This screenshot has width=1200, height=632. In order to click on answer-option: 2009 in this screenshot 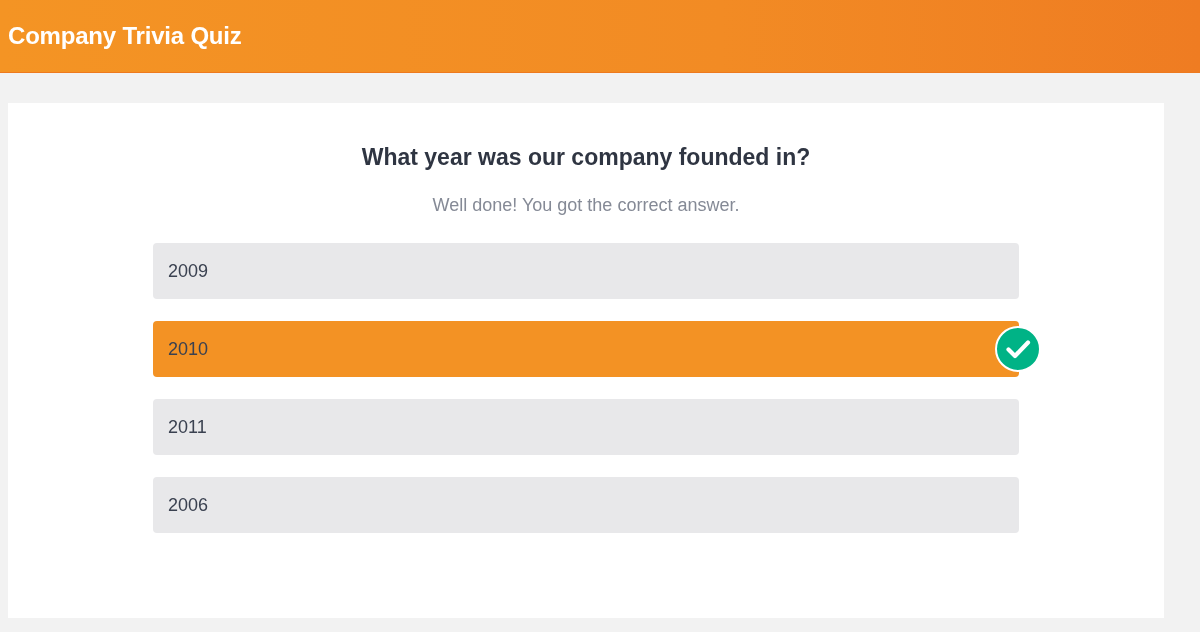, I will do `click(586, 271)`.